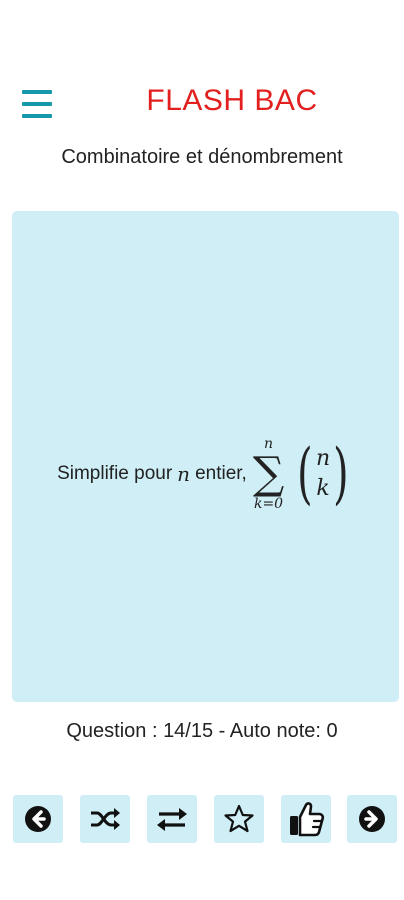 This screenshot has height=900, width=404. I want to click on swap-button, so click(172, 819).